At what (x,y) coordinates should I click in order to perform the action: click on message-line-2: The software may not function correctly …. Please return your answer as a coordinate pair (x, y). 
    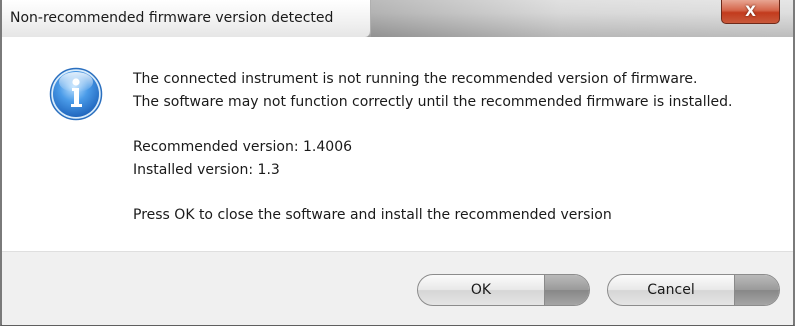
    Looking at the image, I should click on (433, 102).